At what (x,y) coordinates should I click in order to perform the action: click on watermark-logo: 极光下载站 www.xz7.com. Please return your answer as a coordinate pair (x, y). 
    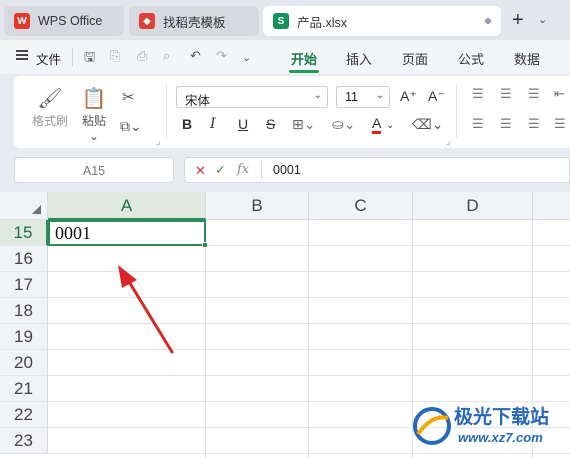
    Looking at the image, I should click on (488, 427).